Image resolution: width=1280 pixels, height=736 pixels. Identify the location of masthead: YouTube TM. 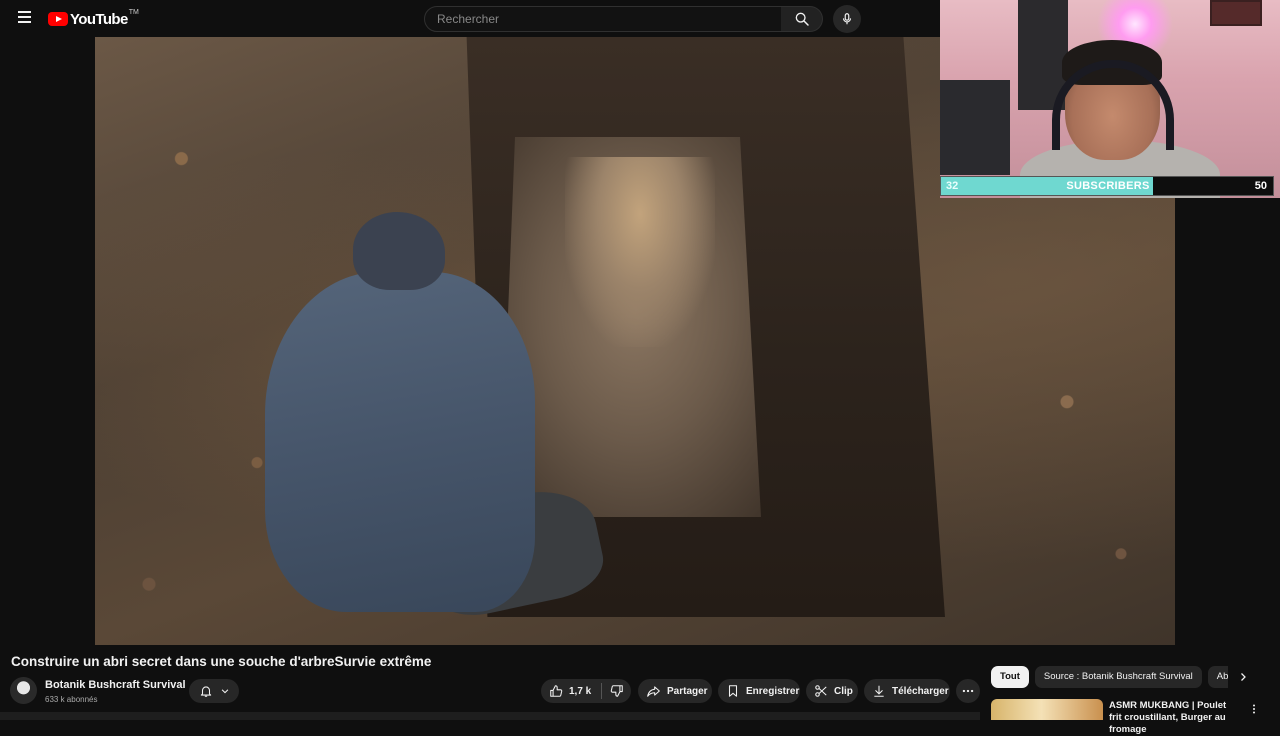
(470, 18).